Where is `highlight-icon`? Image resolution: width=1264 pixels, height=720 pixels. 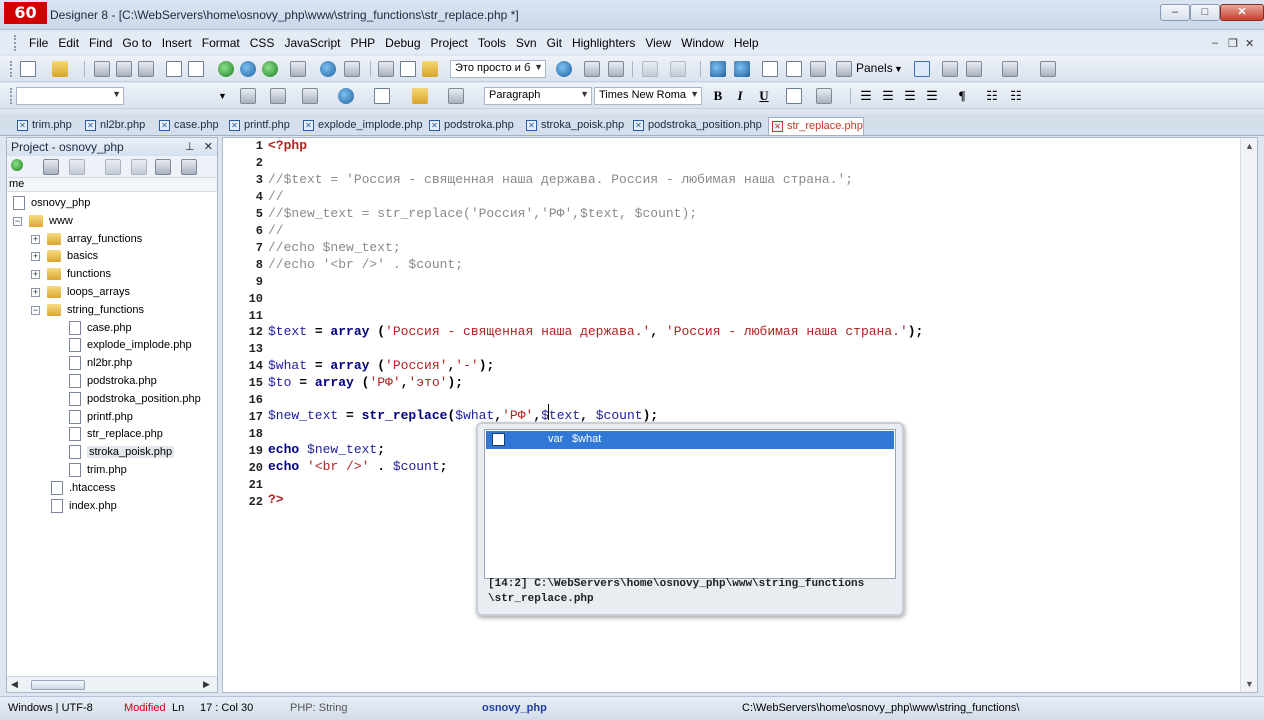
highlight-icon is located at coordinates (420, 96).